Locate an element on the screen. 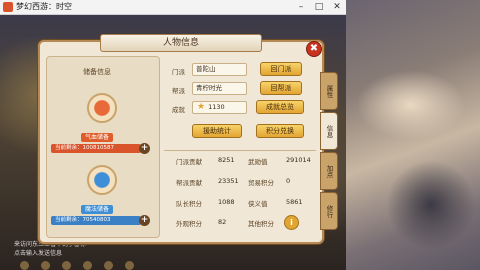 The width and height of the screenshot is (480, 270). achieve-field: ★ 1130 is located at coordinates (219, 107).